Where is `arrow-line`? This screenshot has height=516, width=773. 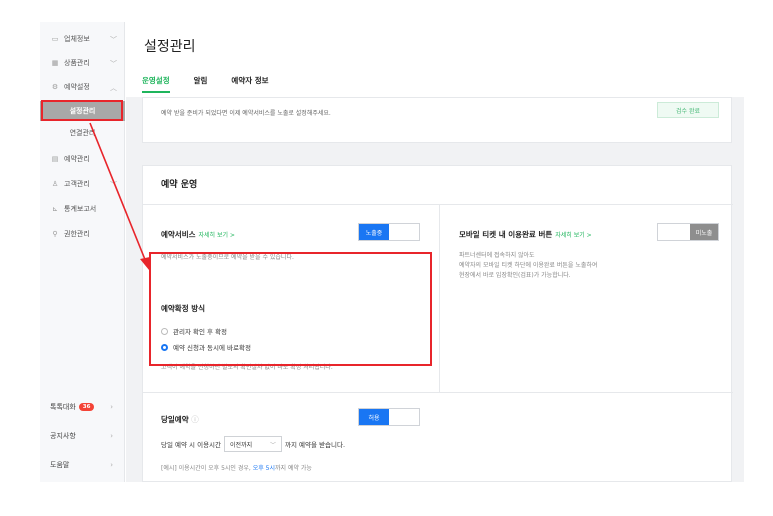 arrow-line is located at coordinates (118, 192).